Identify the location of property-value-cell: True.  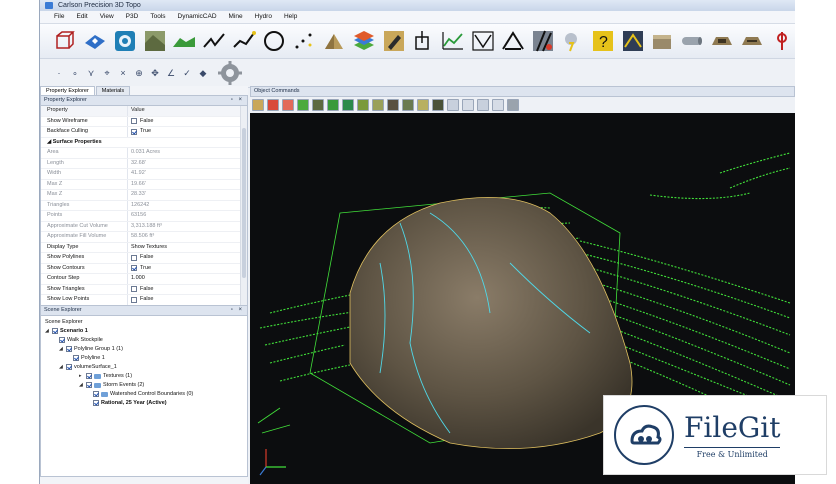
(187, 269).